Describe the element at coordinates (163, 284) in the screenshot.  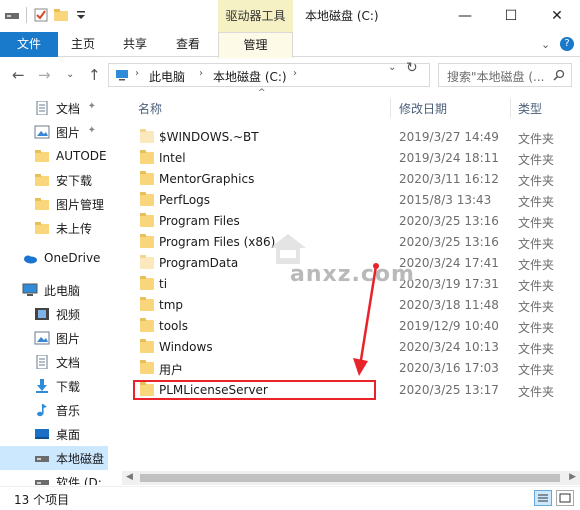
I see `file-name: ti` at that location.